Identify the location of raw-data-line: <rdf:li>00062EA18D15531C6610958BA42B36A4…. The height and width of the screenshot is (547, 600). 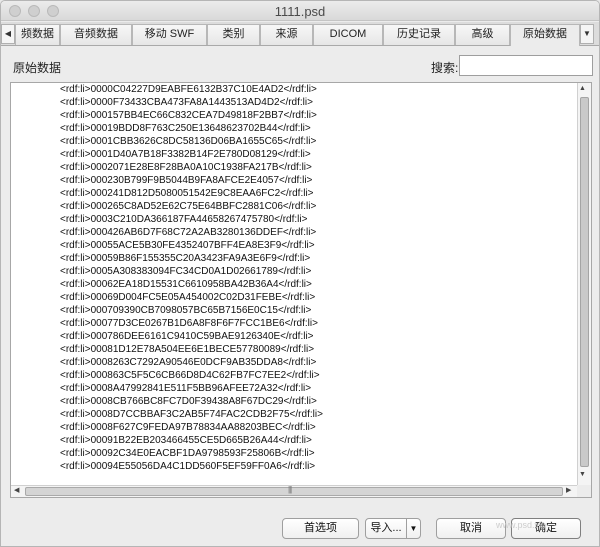
(186, 284).